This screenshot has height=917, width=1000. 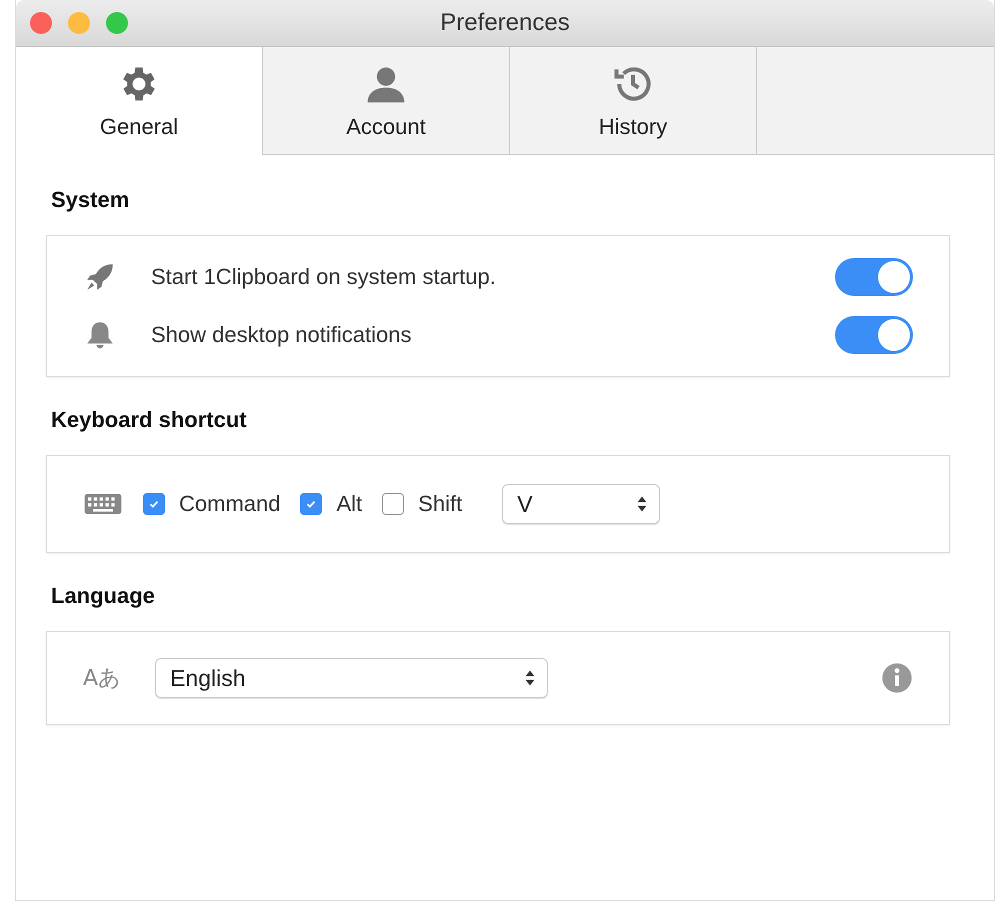 I want to click on zoom-button, so click(x=117, y=23).